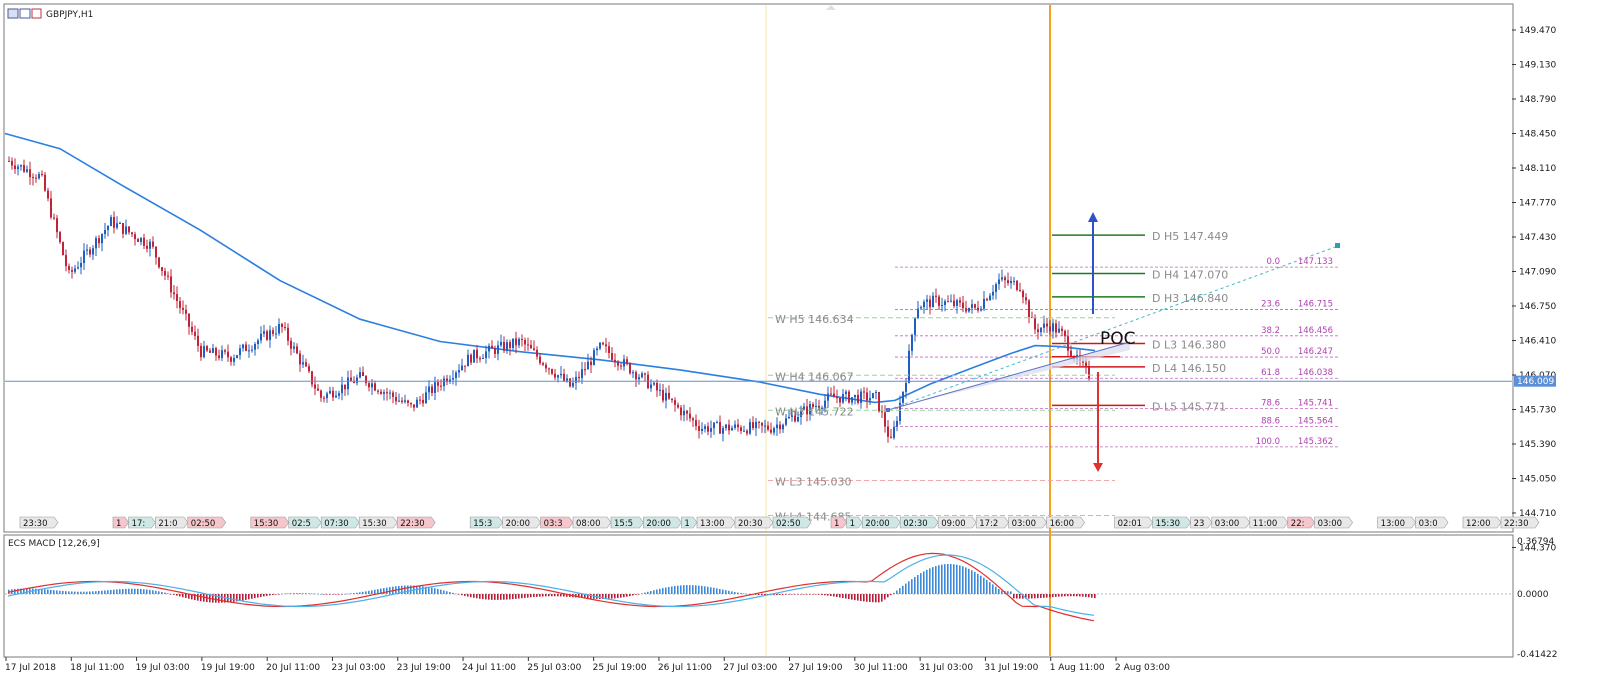 This screenshot has height=696, width=1600. What do you see at coordinates (788, 524) in the screenshot?
I see `session-tag-label: 02:50` at bounding box center [788, 524].